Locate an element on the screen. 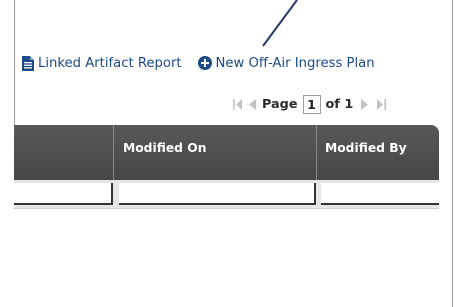 Image resolution: width=455 pixels, height=307 pixels. last-page-icon is located at coordinates (382, 104).